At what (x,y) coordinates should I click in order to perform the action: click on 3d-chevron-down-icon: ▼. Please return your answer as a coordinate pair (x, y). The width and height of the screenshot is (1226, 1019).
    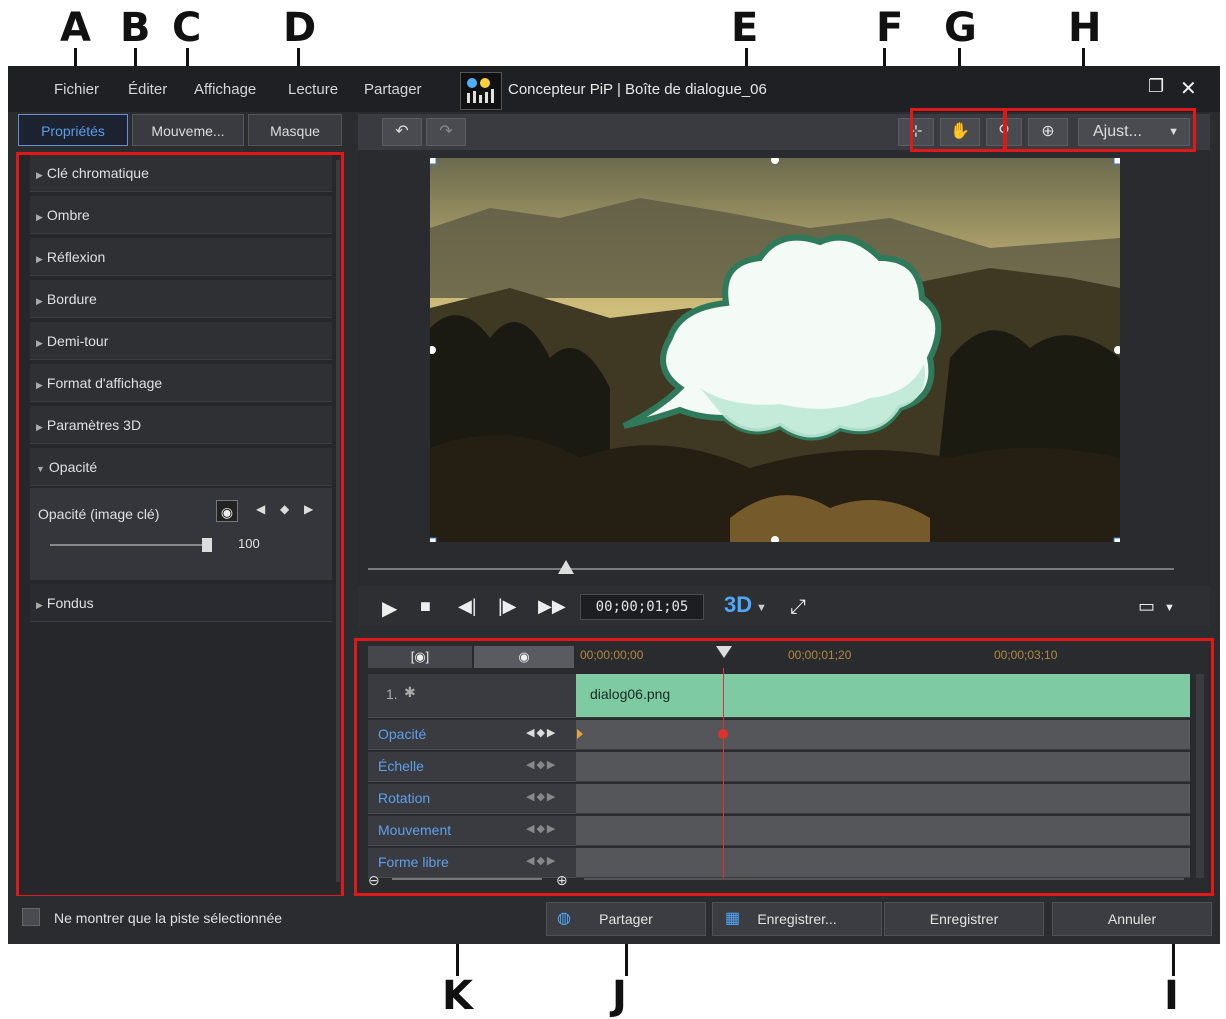
    Looking at the image, I should click on (761, 608).